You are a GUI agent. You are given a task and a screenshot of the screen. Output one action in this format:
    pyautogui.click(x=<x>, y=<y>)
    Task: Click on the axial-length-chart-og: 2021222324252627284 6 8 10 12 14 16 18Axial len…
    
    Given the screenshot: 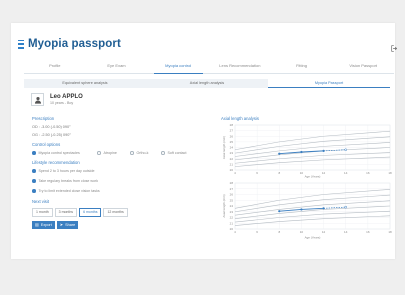 What is the action you would take?
    pyautogui.click(x=307, y=210)
    